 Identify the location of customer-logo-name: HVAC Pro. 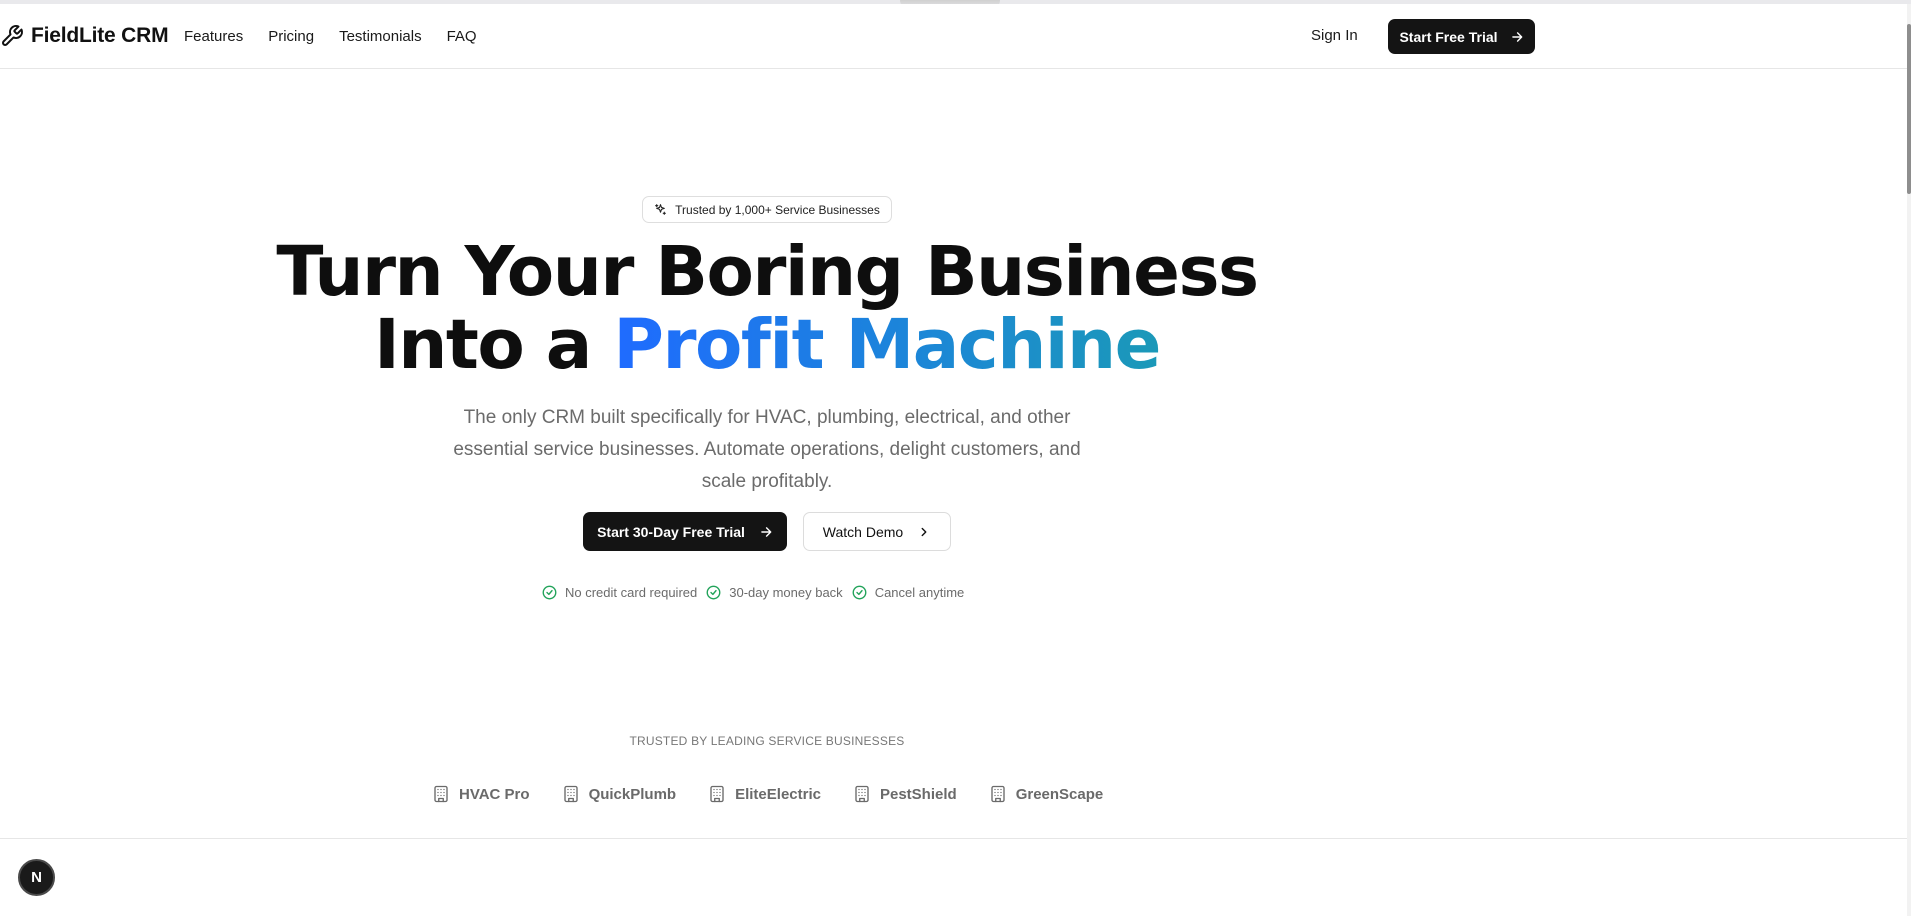
(494, 794).